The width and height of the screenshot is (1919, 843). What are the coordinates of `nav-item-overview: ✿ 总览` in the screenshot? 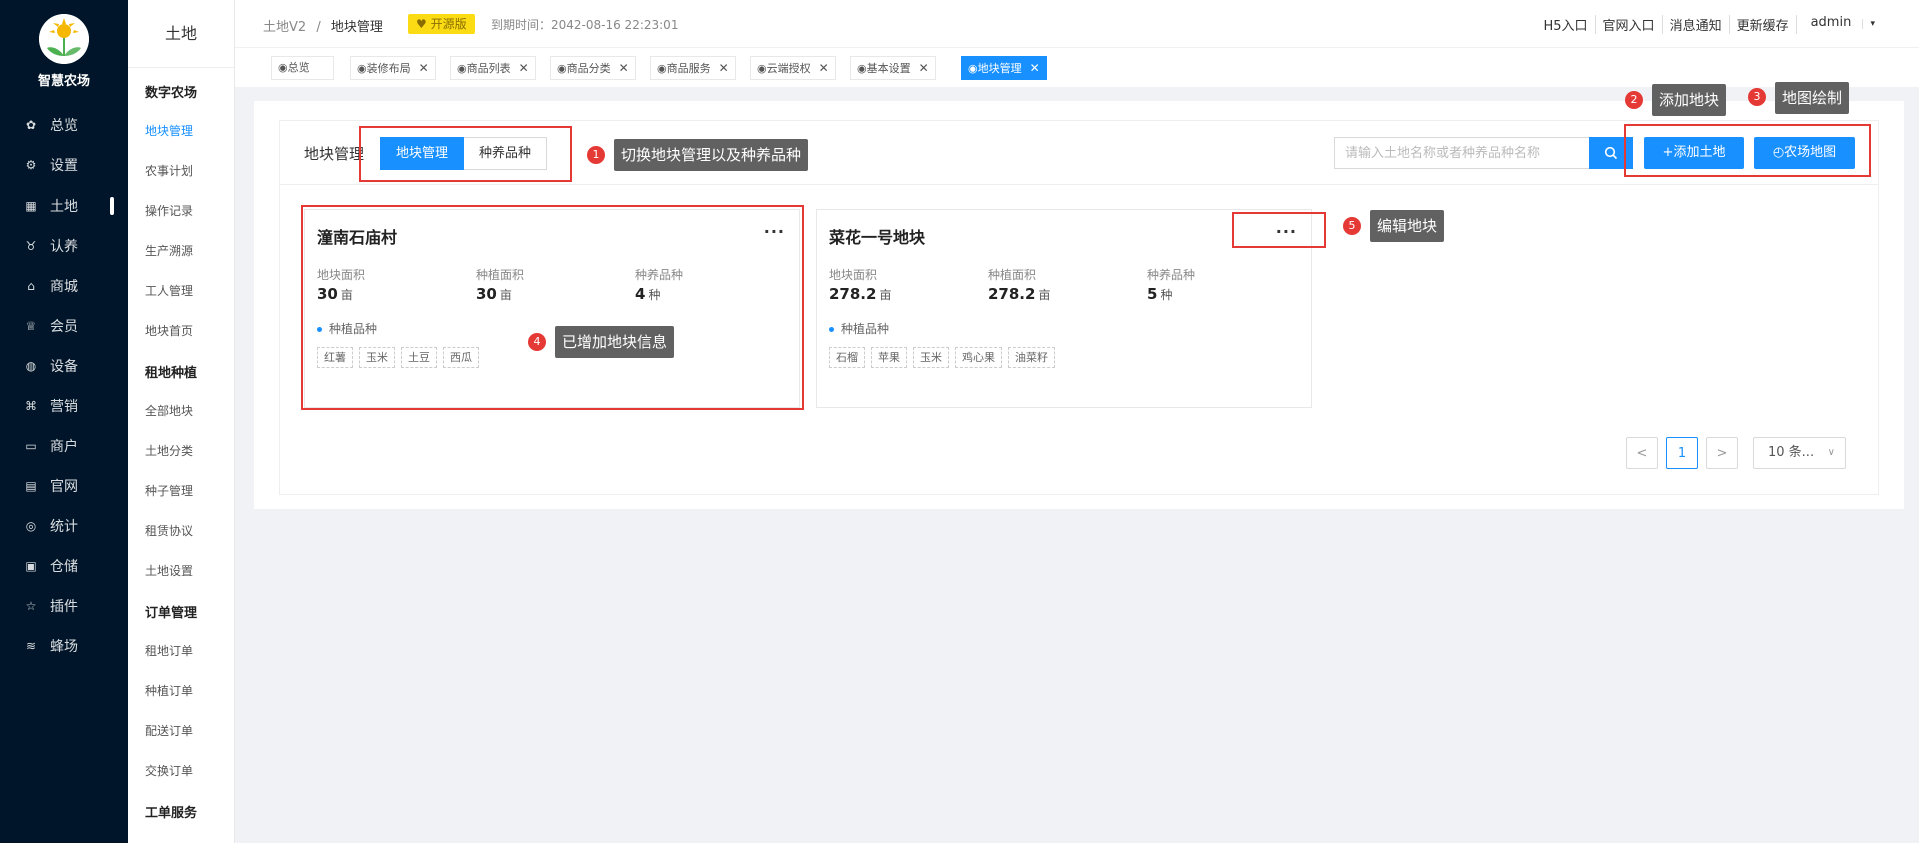 It's located at (64, 125).